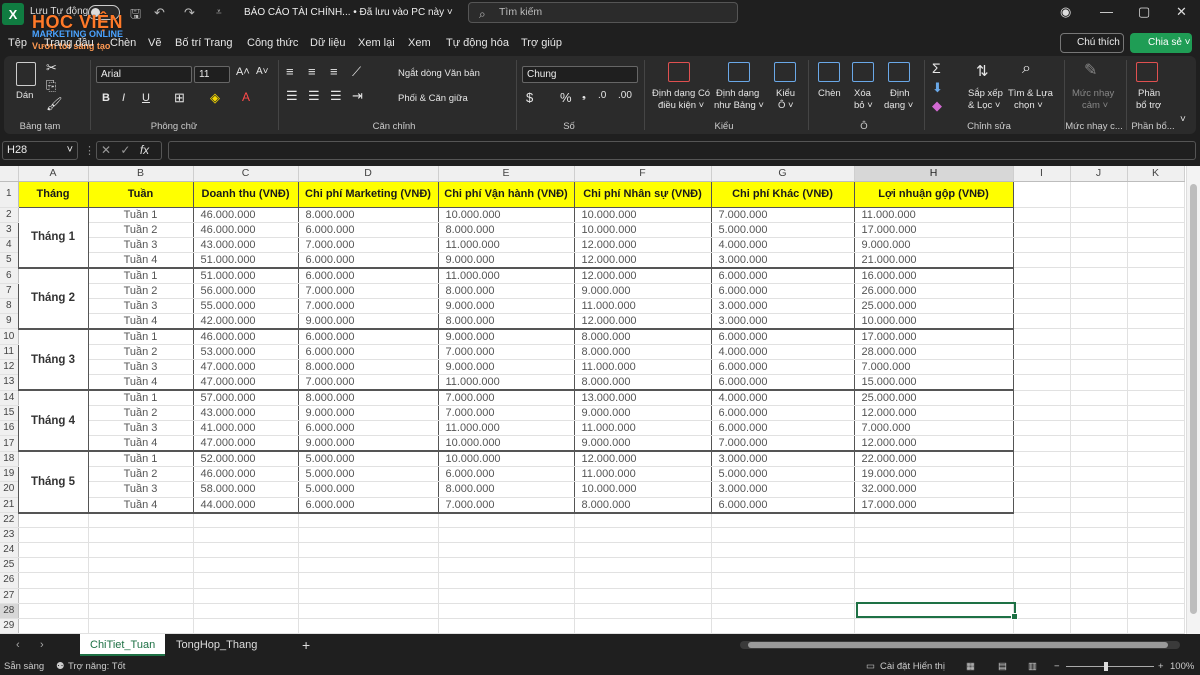 The image size is (1200, 675). I want to click on increase-font-icon: A˄, so click(243, 72).